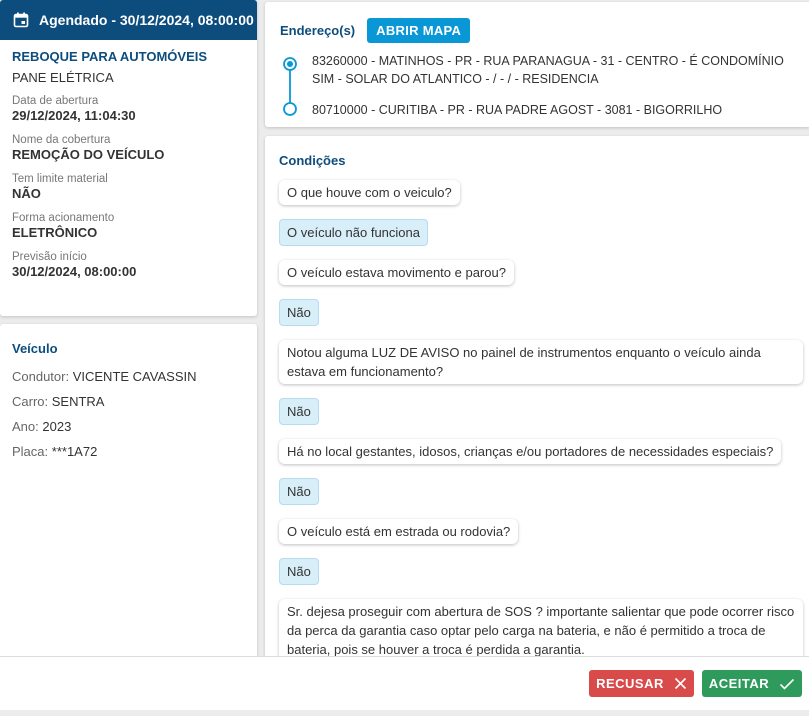  I want to click on conditions-title: Condições, so click(312, 160).